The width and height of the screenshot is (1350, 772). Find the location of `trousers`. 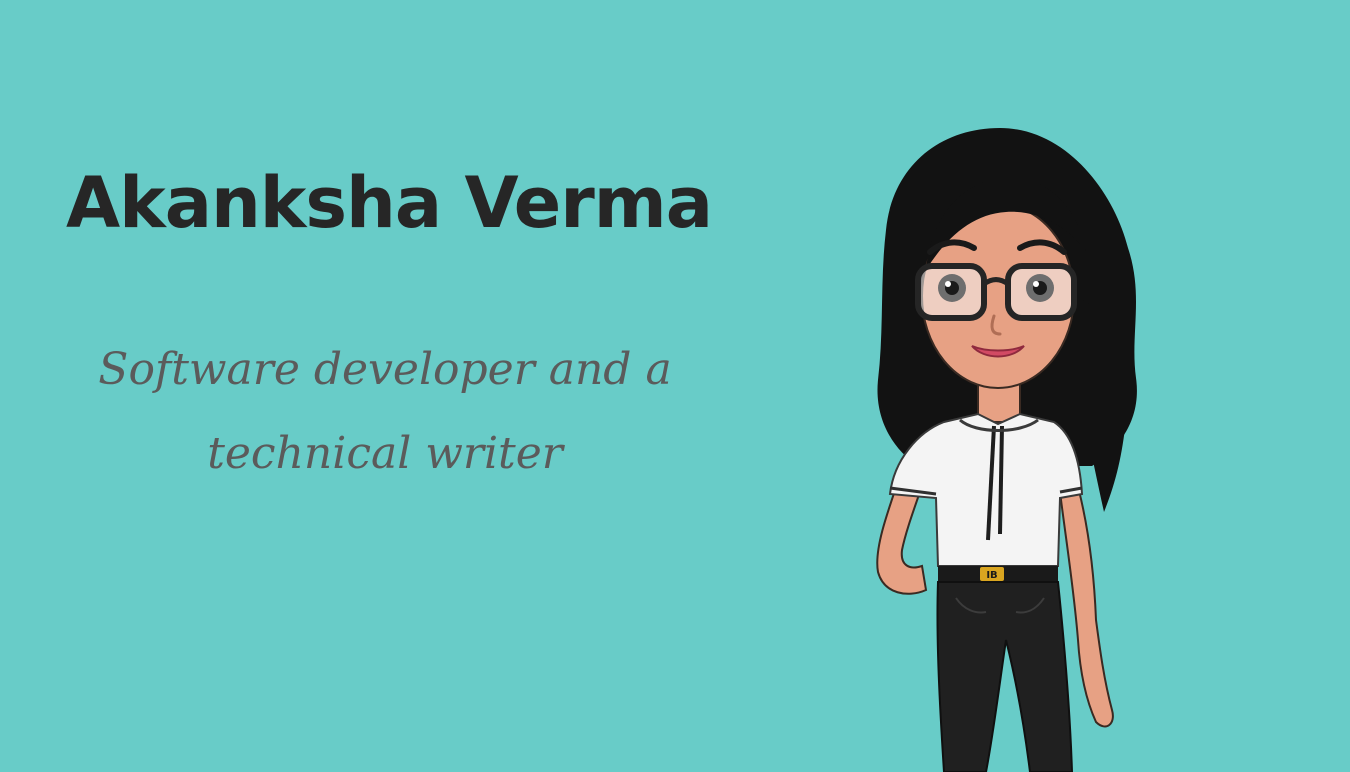

trousers is located at coordinates (1005, 676).